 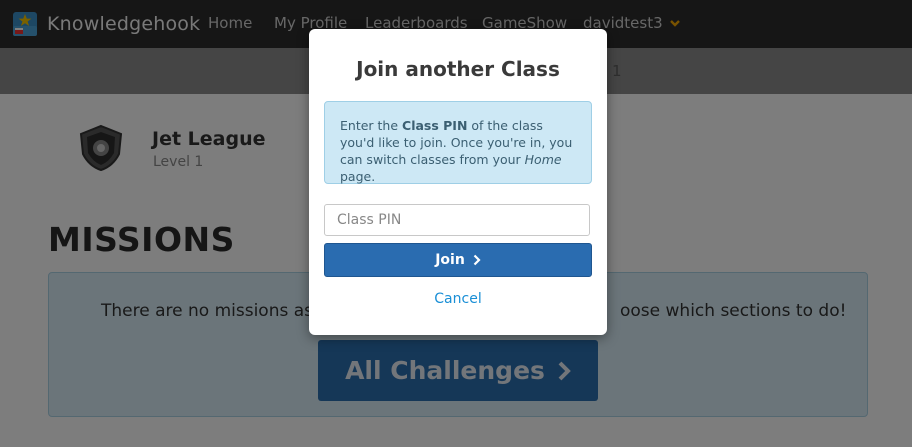 I want to click on join-button: Join, so click(x=458, y=260).